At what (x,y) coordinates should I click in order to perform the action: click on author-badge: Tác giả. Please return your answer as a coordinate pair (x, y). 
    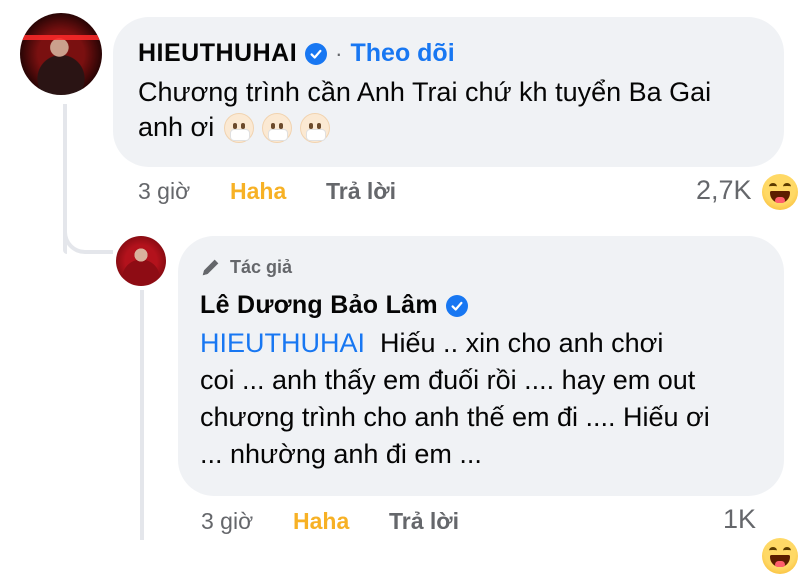
    Looking at the image, I should click on (246, 267).